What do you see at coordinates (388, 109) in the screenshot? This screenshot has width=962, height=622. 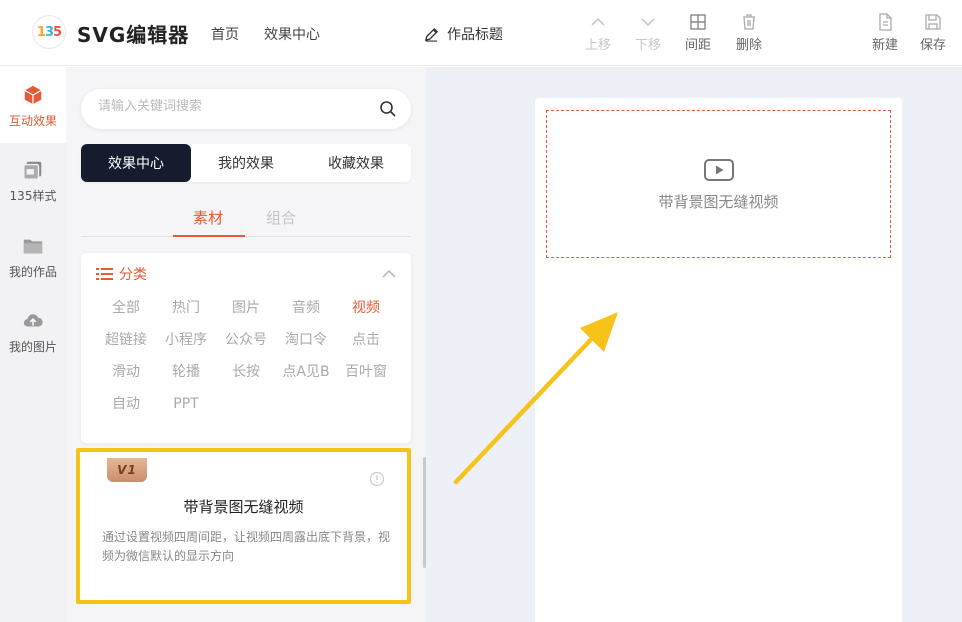 I see `search-icon` at bounding box center [388, 109].